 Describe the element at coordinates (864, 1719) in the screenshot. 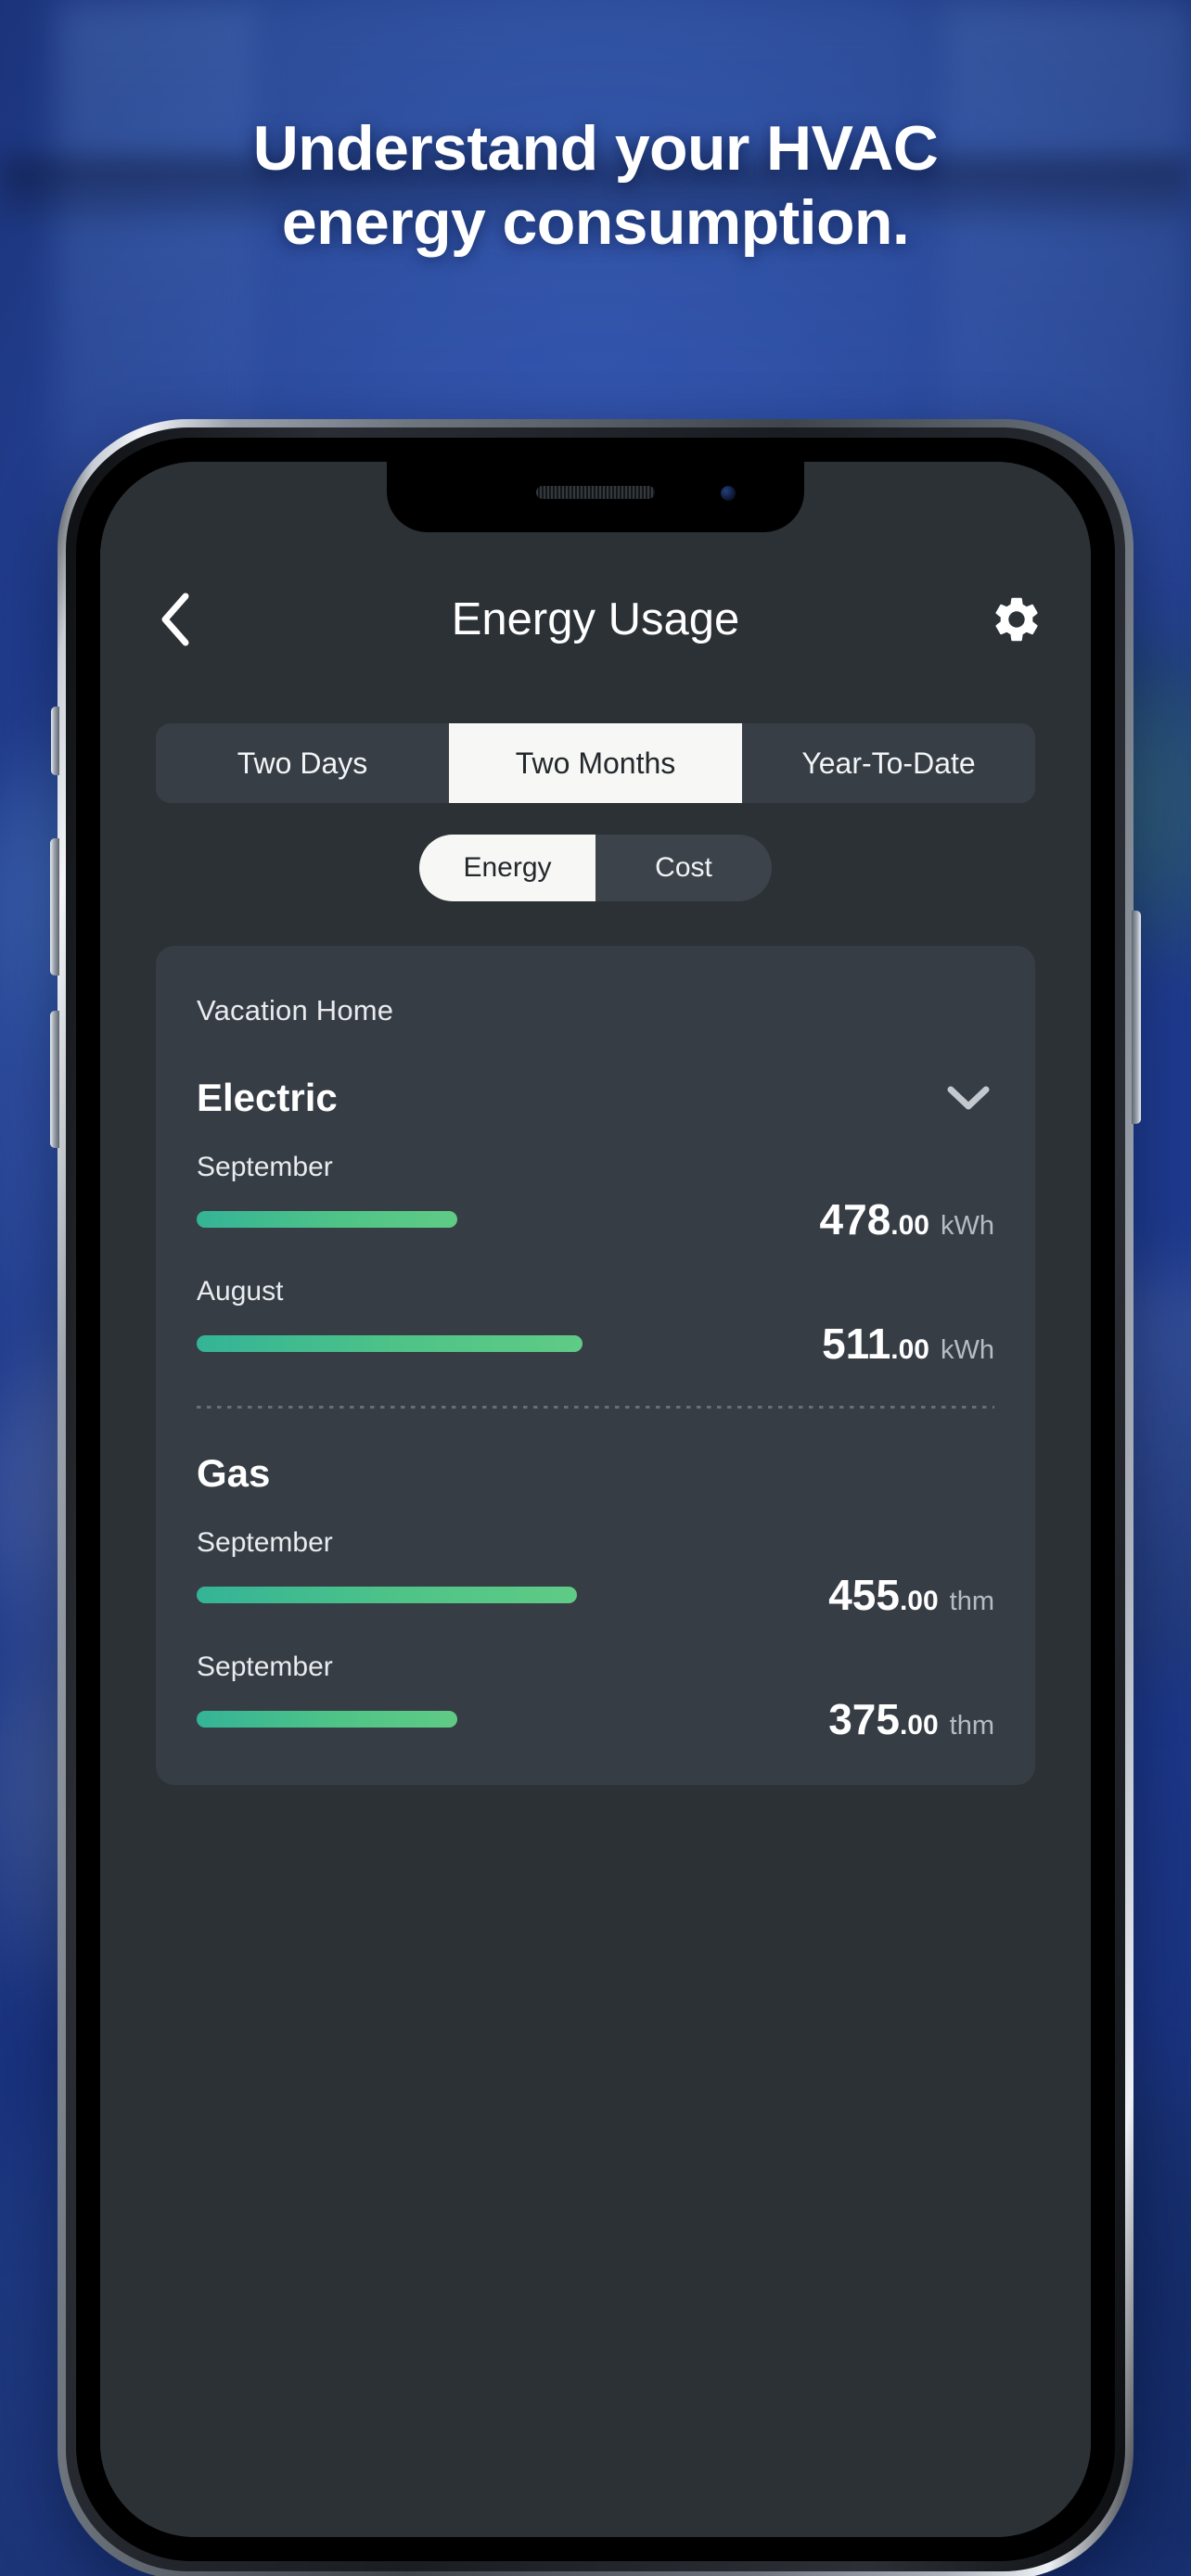

I see `usage-value-integer: 375` at that location.